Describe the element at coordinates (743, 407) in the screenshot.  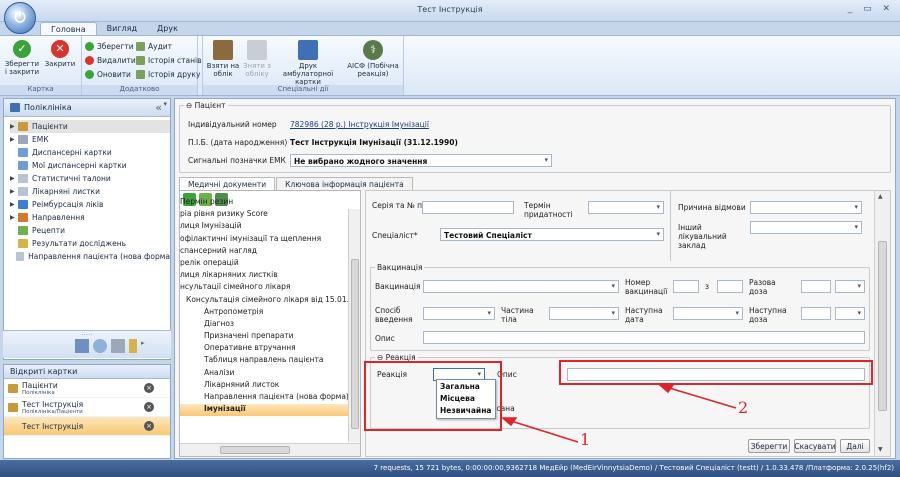
I see `annotation-number-2: 2` at that location.